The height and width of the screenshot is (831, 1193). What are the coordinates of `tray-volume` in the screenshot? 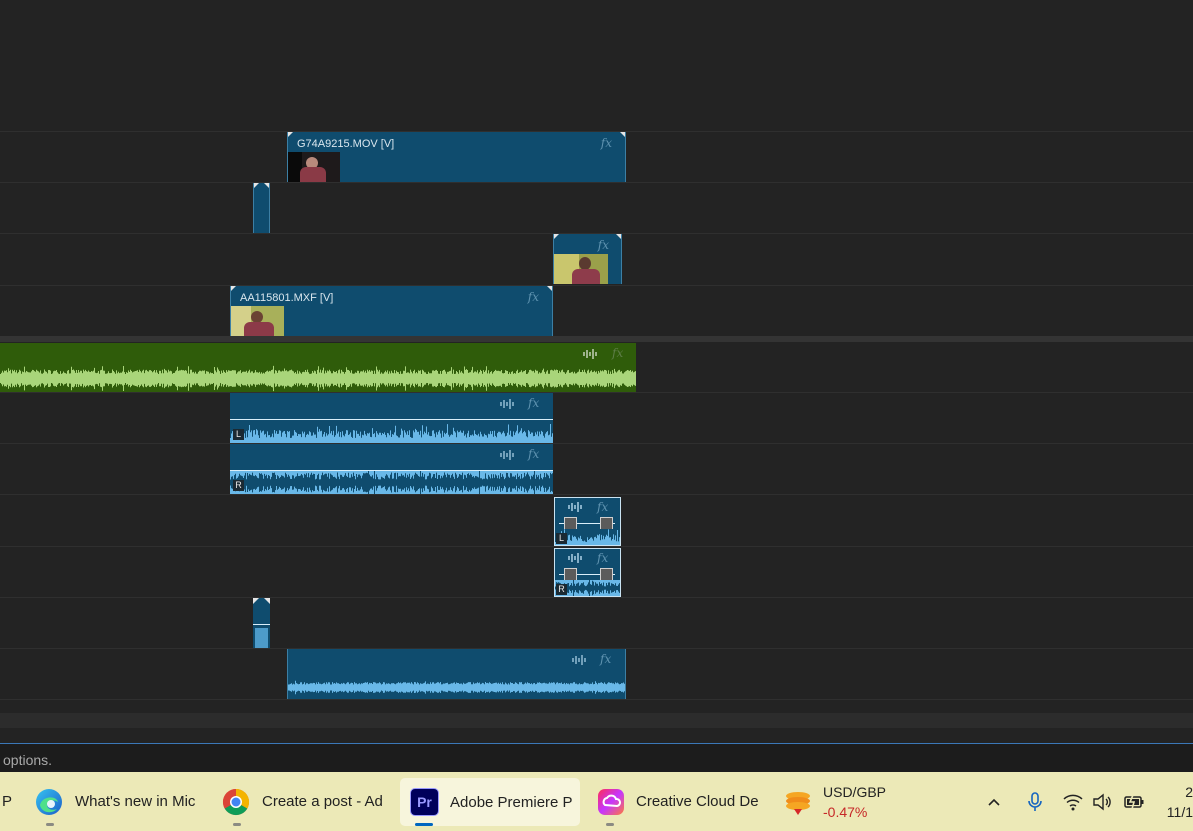 It's located at (1102, 801).